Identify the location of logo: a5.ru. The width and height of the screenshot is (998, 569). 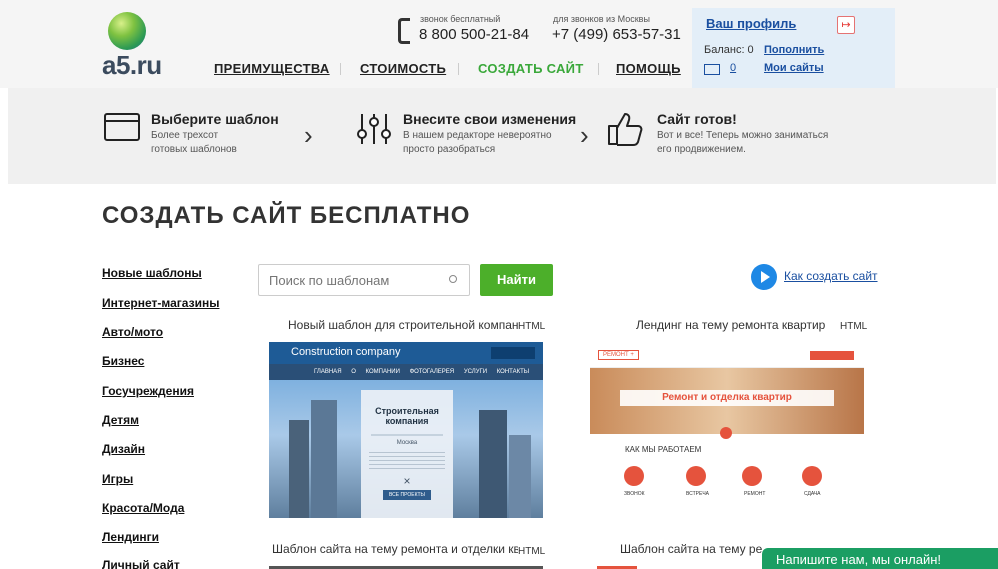
(134, 46).